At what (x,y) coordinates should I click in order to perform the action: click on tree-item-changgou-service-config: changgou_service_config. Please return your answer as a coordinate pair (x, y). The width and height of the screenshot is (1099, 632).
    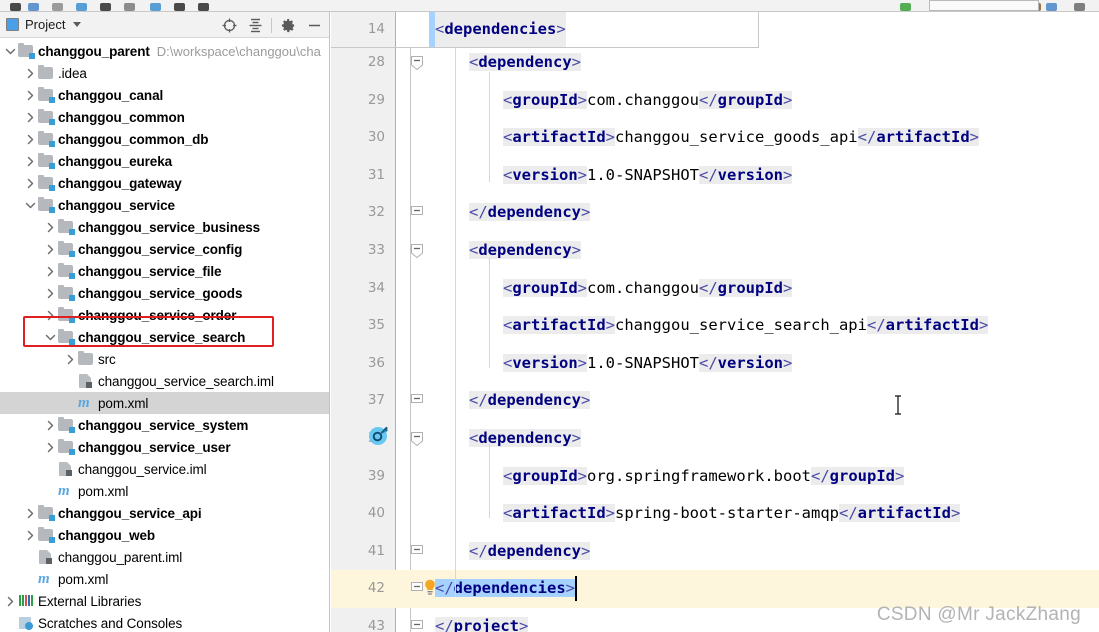
    Looking at the image, I should click on (164, 249).